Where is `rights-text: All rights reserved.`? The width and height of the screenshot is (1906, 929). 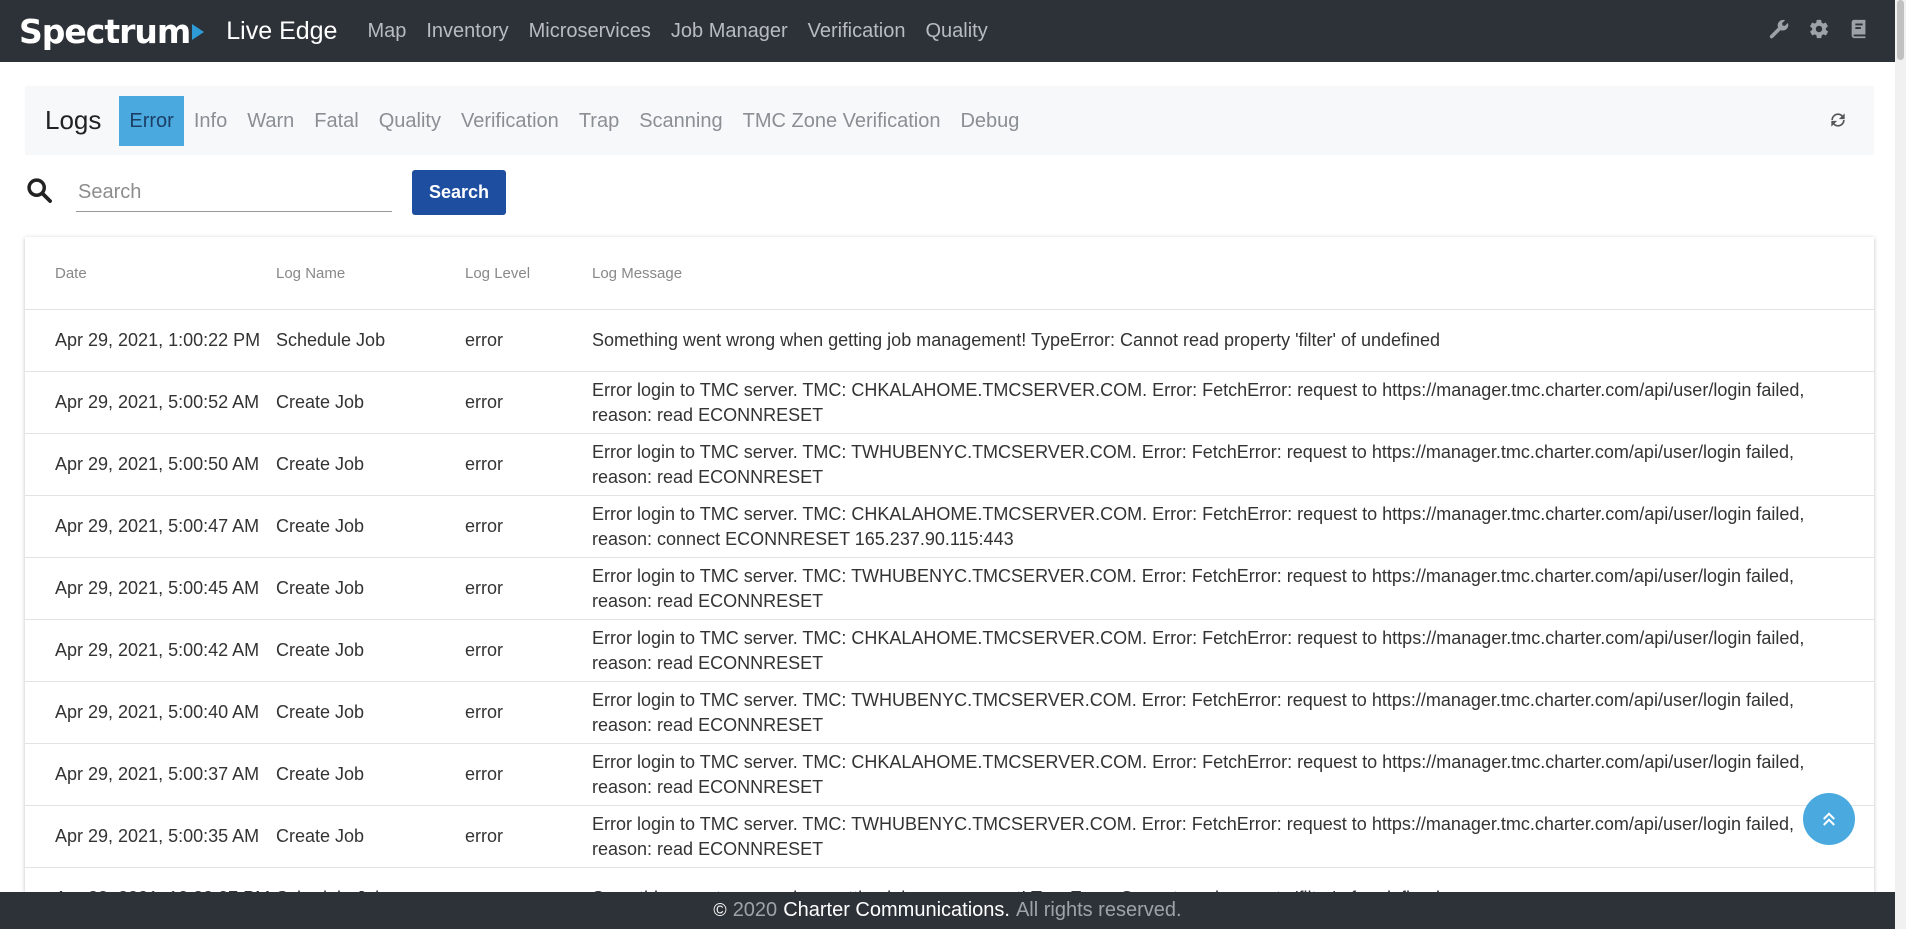 rights-text: All rights reserved. is located at coordinates (1098, 910).